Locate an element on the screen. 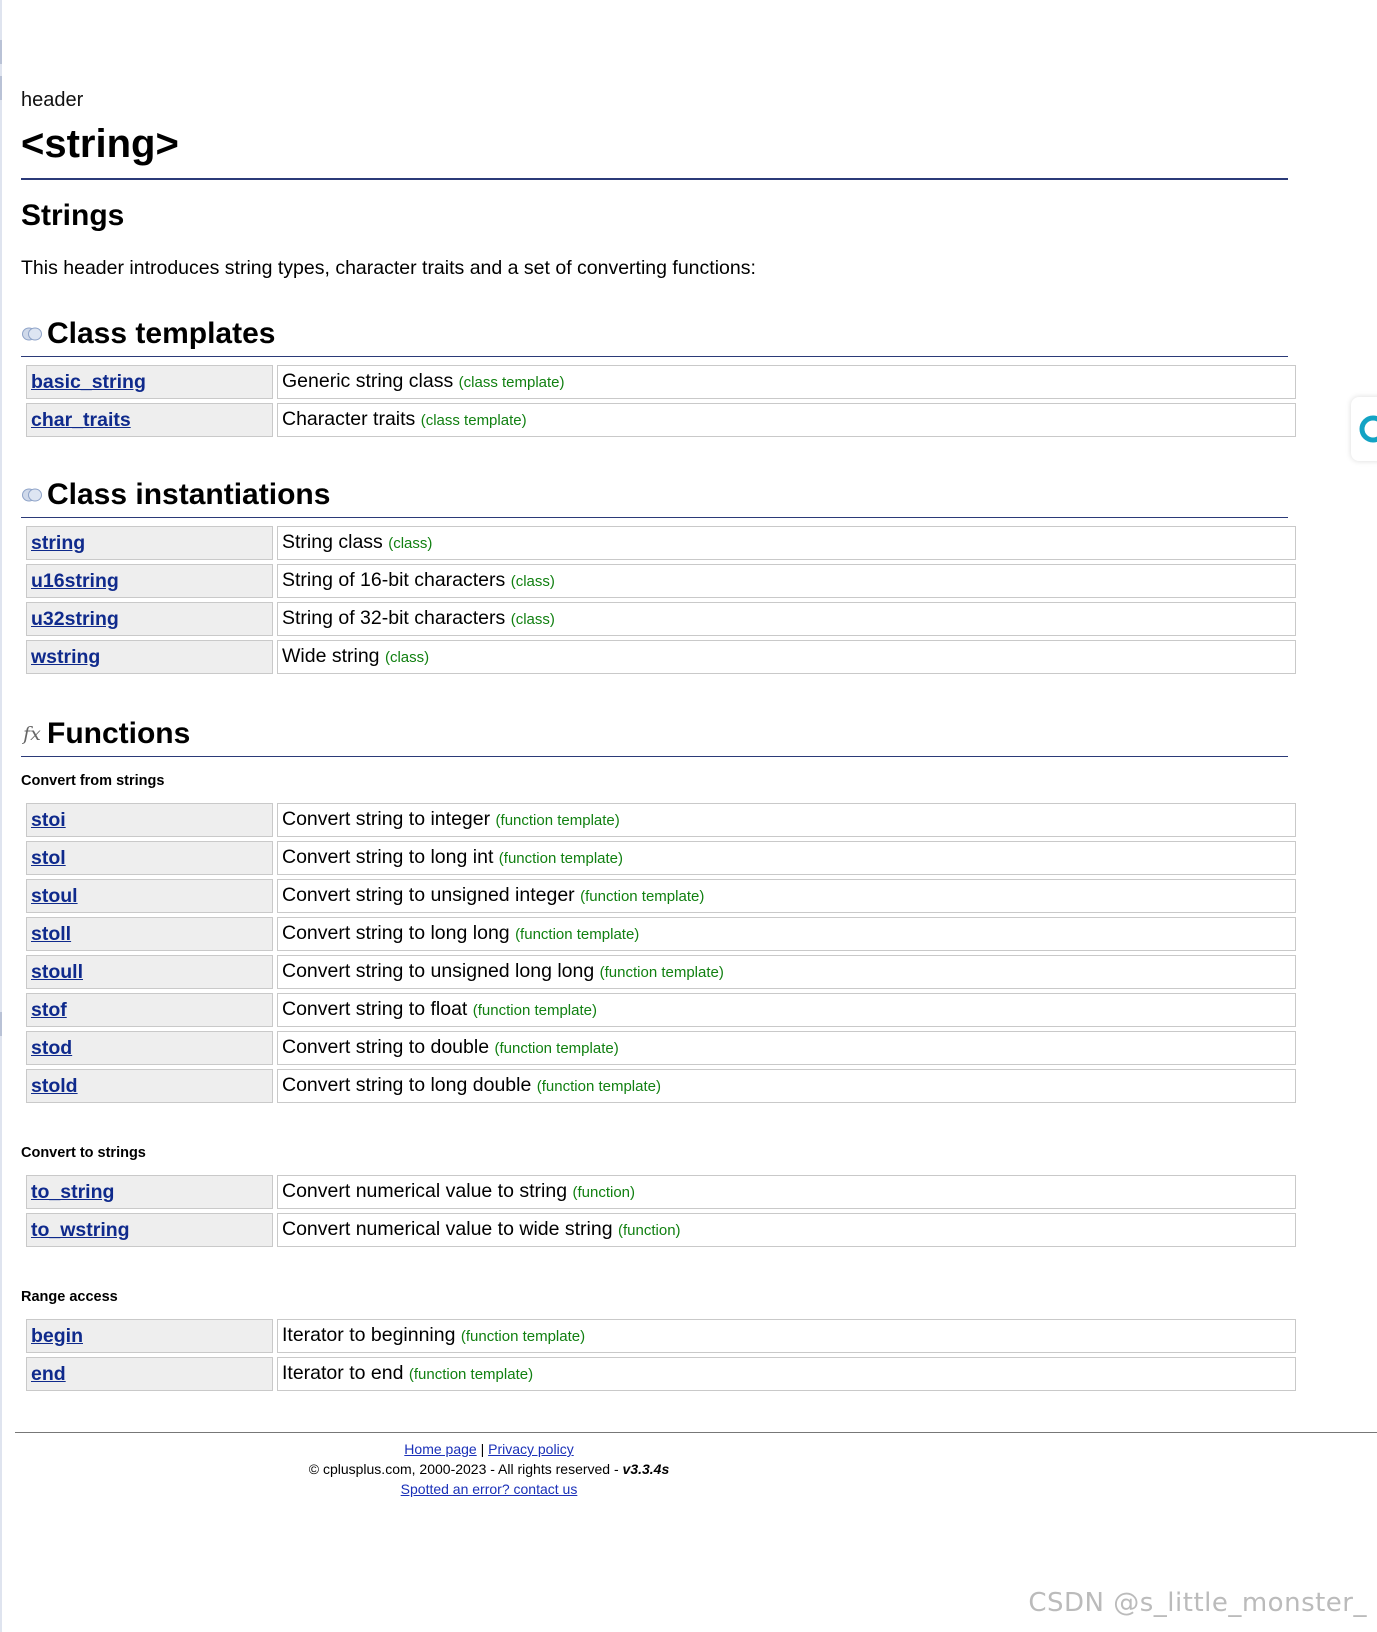 The image size is (1377, 1632). description-text: Iterator to beginning is located at coordinates (369, 1335).